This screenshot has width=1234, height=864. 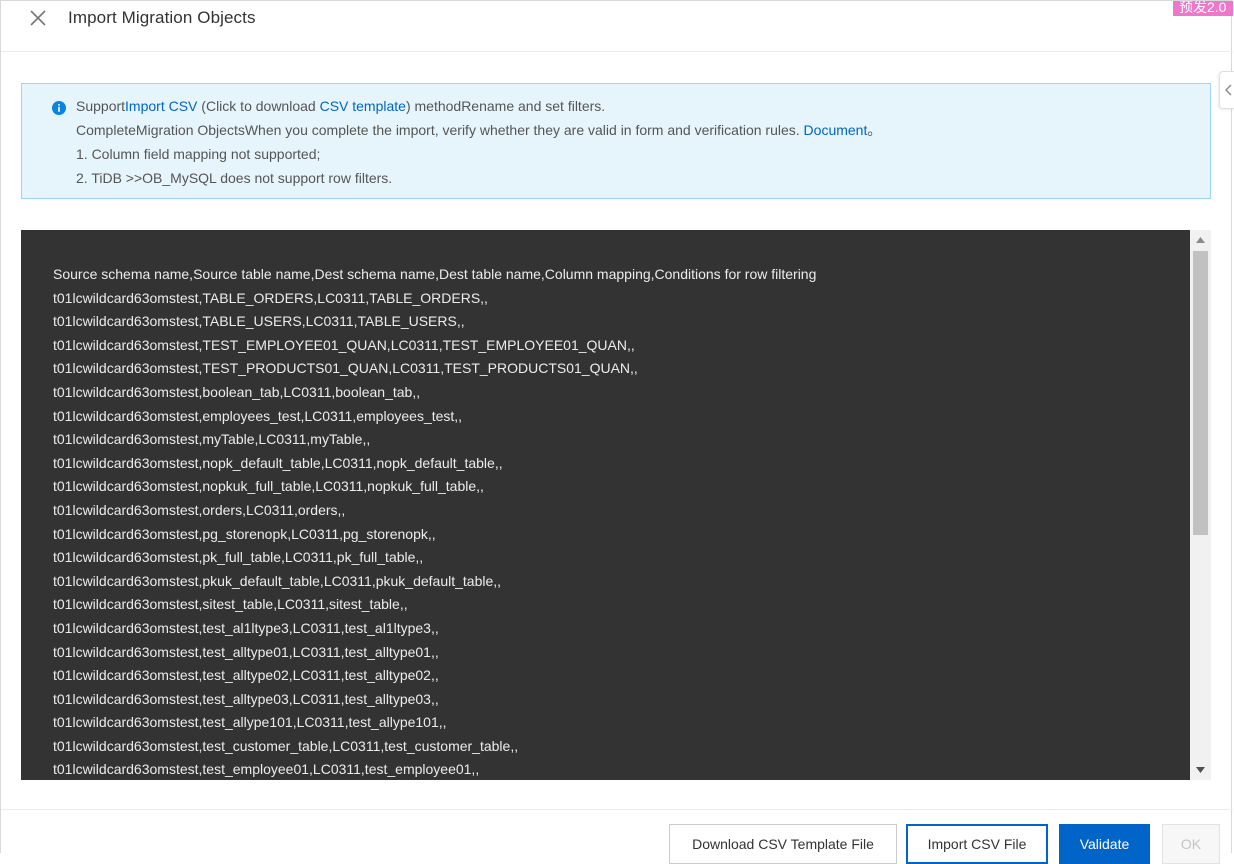 I want to click on vertical-scrollbar, so click(x=1200, y=505).